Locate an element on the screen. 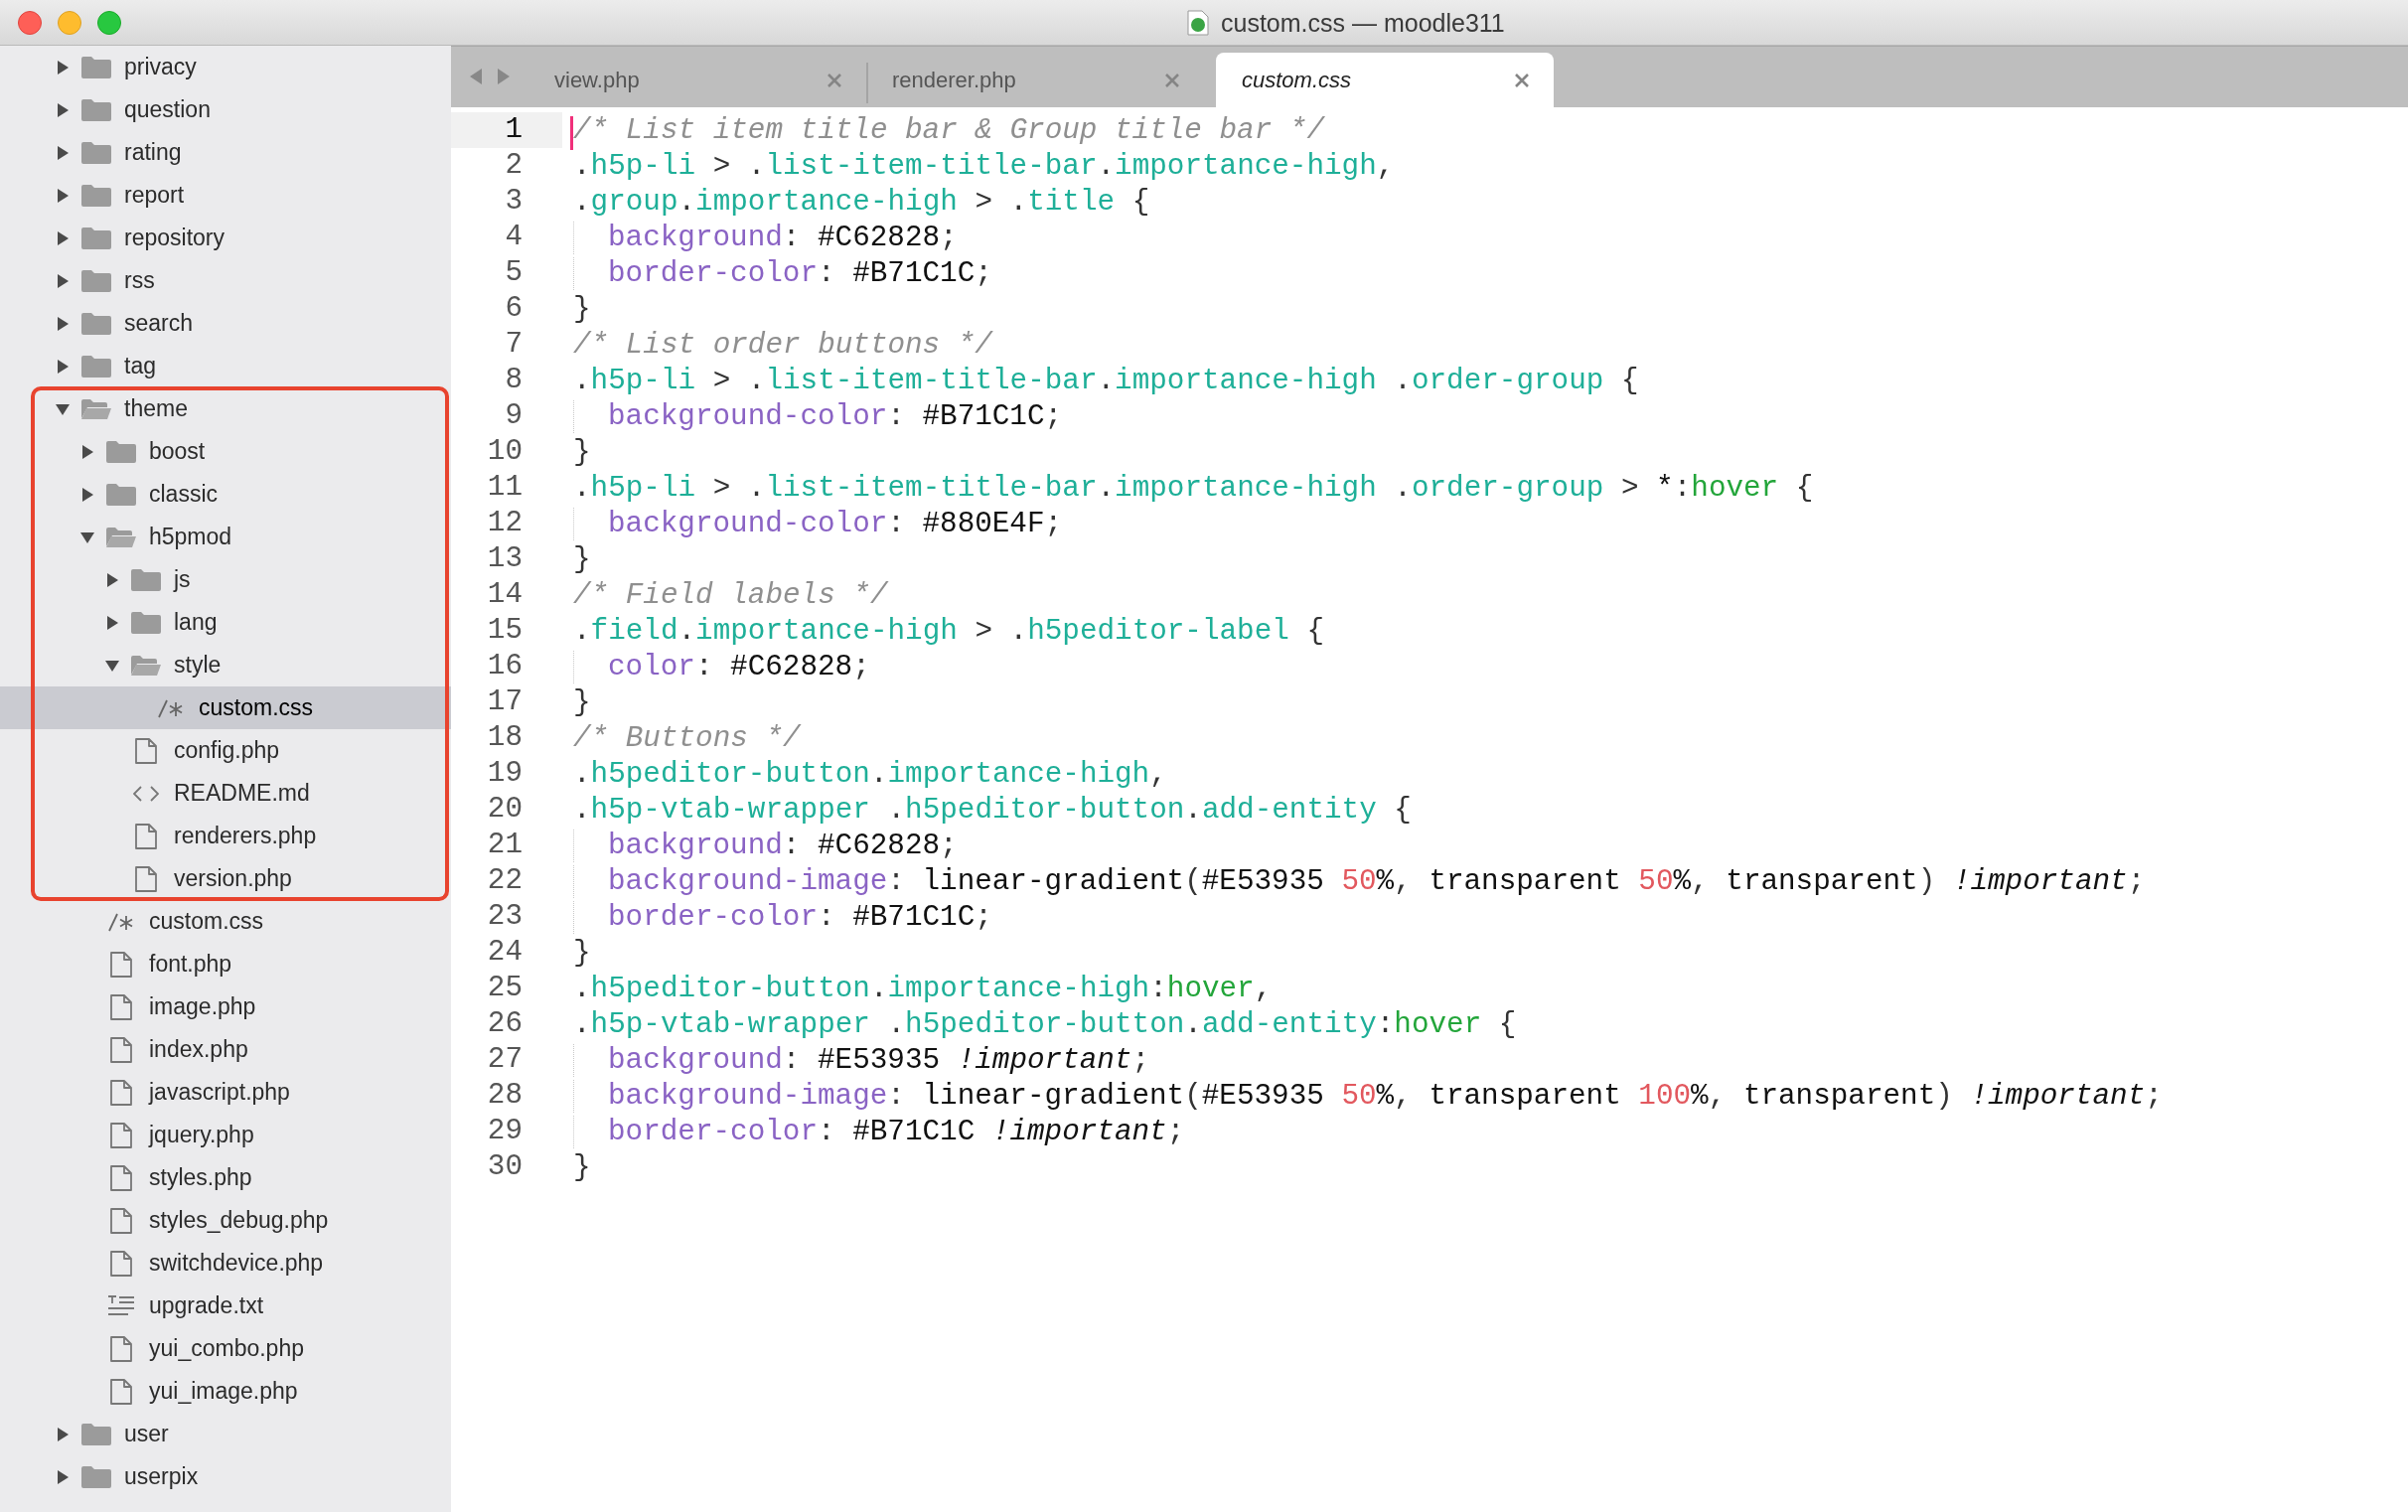 This screenshot has height=1512, width=2408. sidebar-item: image.php is located at coordinates (225, 1006).